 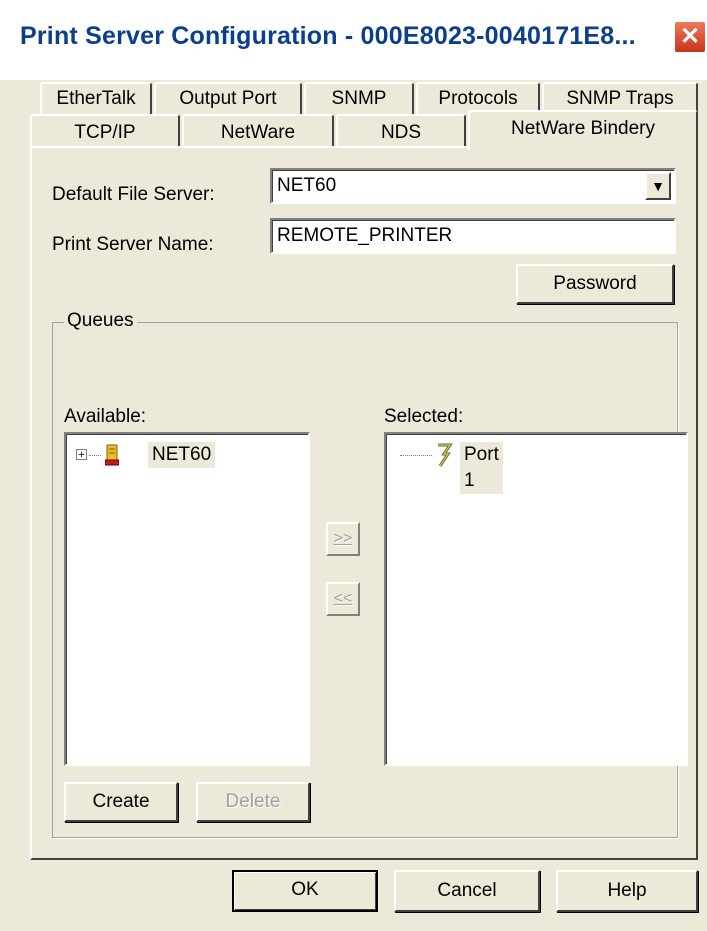 What do you see at coordinates (112, 455) in the screenshot?
I see `server-icon` at bounding box center [112, 455].